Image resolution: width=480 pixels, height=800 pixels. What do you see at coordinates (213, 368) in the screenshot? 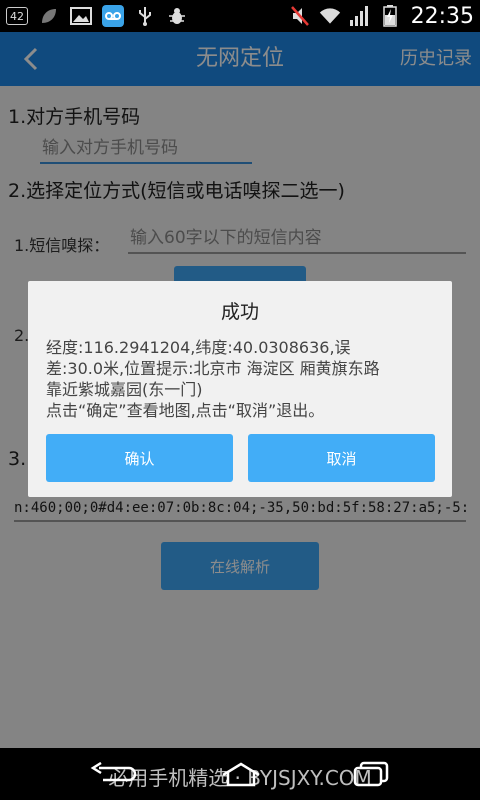
I see `dialog-message-line: 差:30.0米,位置提示:北京市 海淀区 厢黄旗东路` at bounding box center [213, 368].